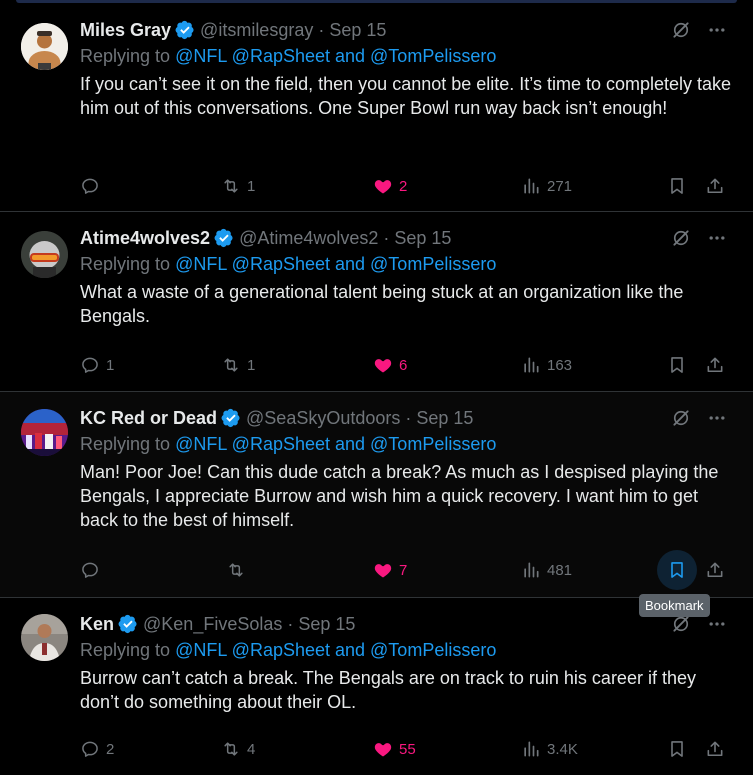  I want to click on like-button: 55, so click(394, 749).